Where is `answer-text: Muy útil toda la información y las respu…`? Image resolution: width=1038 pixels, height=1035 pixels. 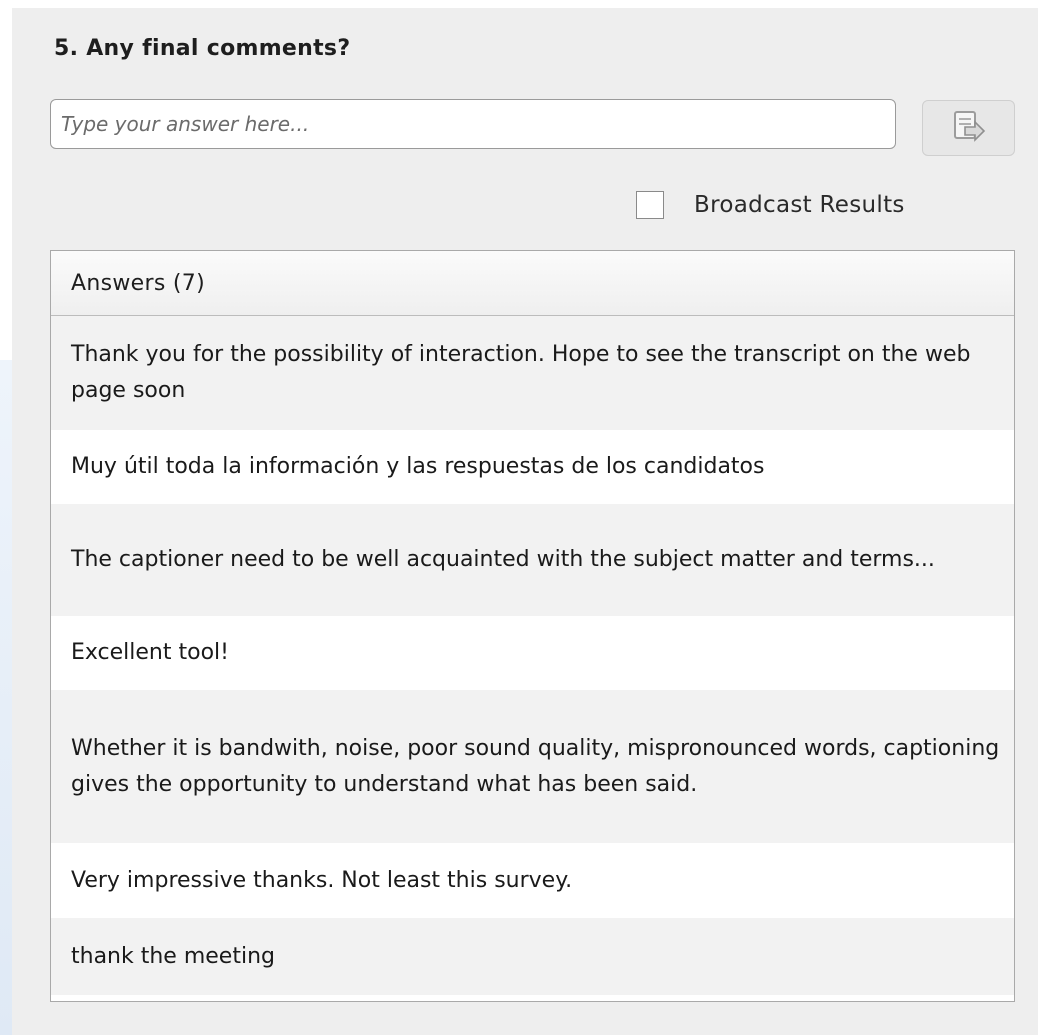 answer-text: Muy útil toda la información y las respu… is located at coordinates (418, 466).